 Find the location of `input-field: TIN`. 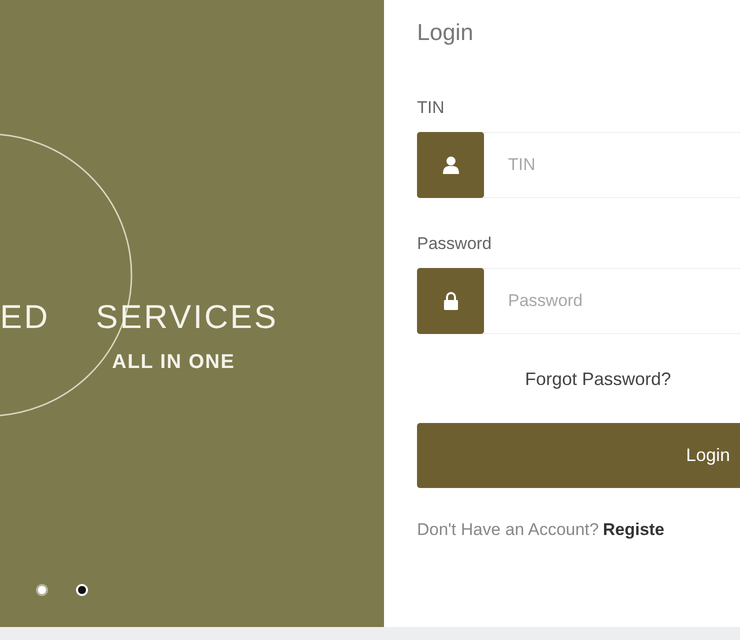

input-field: TIN is located at coordinates (612, 165).